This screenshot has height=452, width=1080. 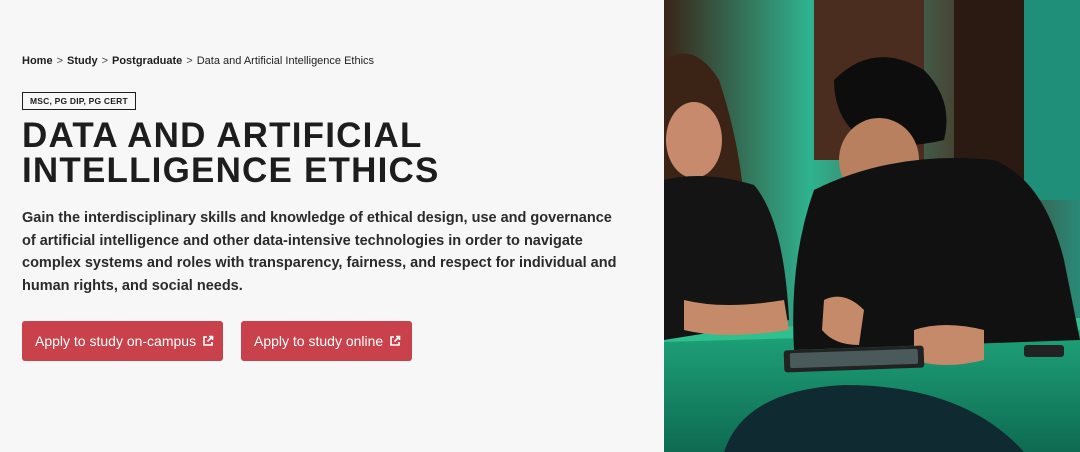 What do you see at coordinates (231, 170) in the screenshot?
I see `page-title-line2: INTELLIGENCE ETHICS` at bounding box center [231, 170].